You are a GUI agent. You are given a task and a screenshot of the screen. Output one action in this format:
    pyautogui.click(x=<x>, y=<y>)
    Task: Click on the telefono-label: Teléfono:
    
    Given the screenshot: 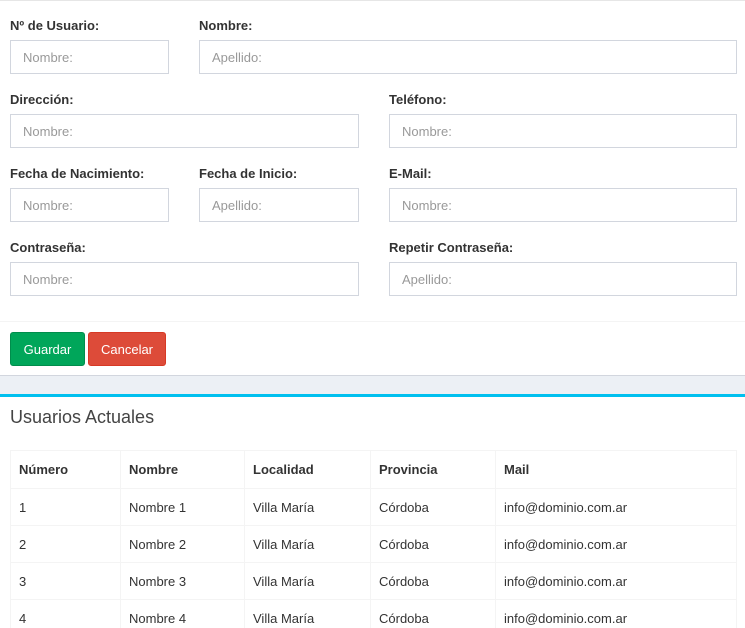 What is the action you would take?
    pyautogui.click(x=418, y=99)
    